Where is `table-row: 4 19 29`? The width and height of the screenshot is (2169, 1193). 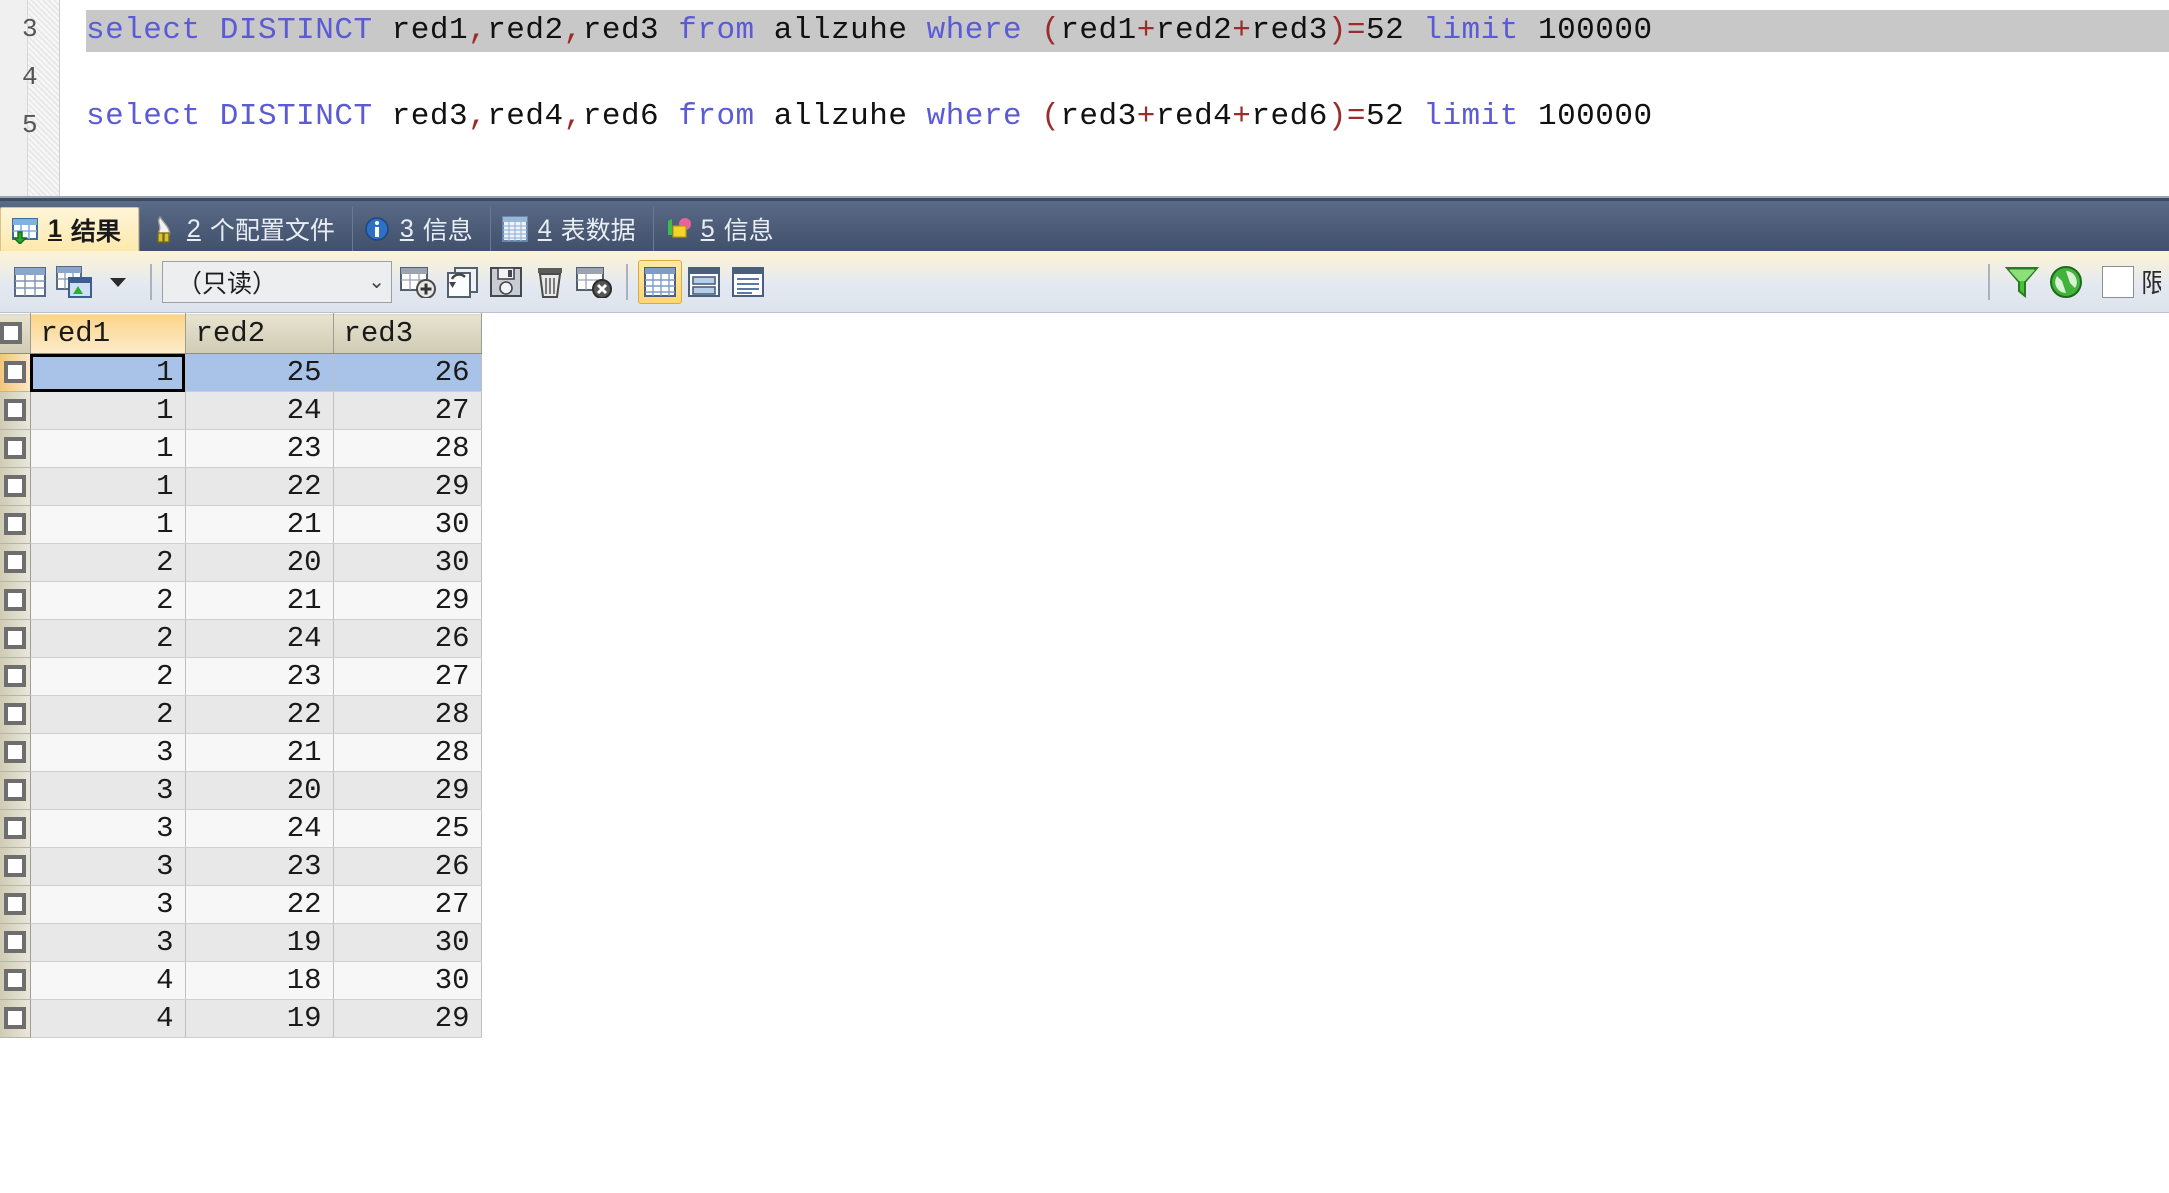
table-row: 4 19 29 is located at coordinates (241, 1018).